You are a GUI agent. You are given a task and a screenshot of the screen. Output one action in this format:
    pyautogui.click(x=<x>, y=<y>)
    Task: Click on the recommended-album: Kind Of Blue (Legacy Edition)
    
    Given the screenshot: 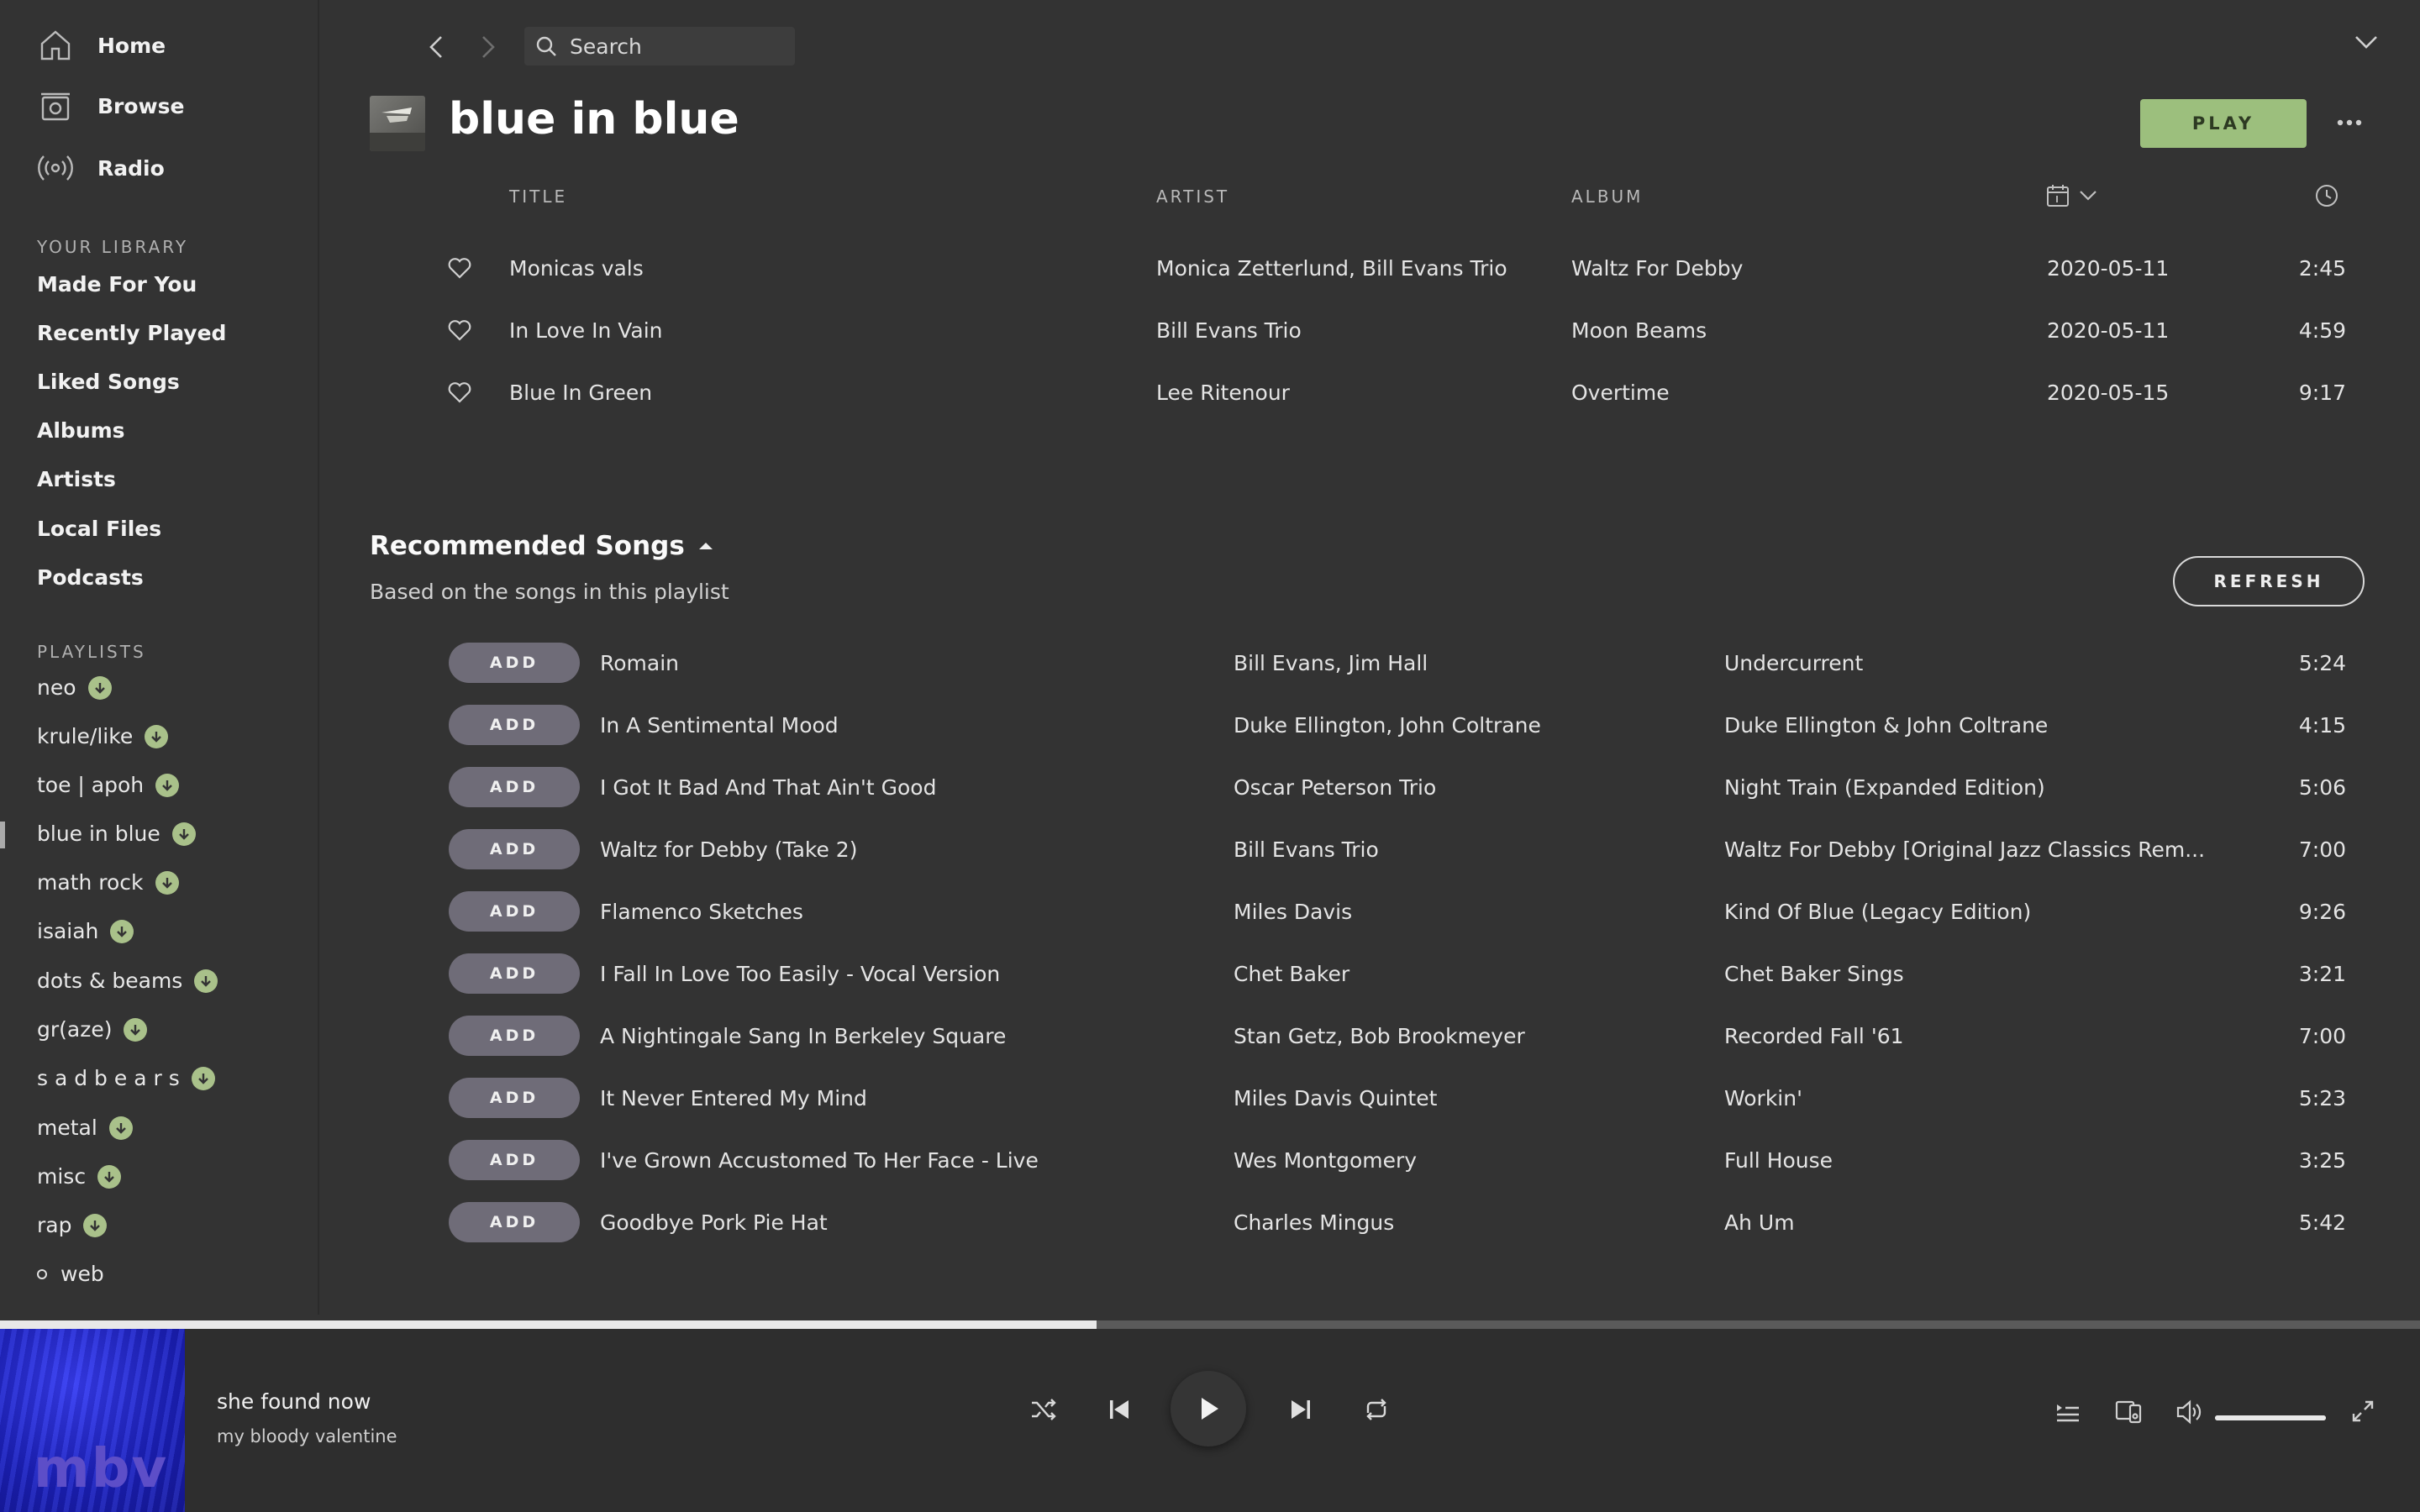 What is the action you would take?
    pyautogui.click(x=1877, y=911)
    